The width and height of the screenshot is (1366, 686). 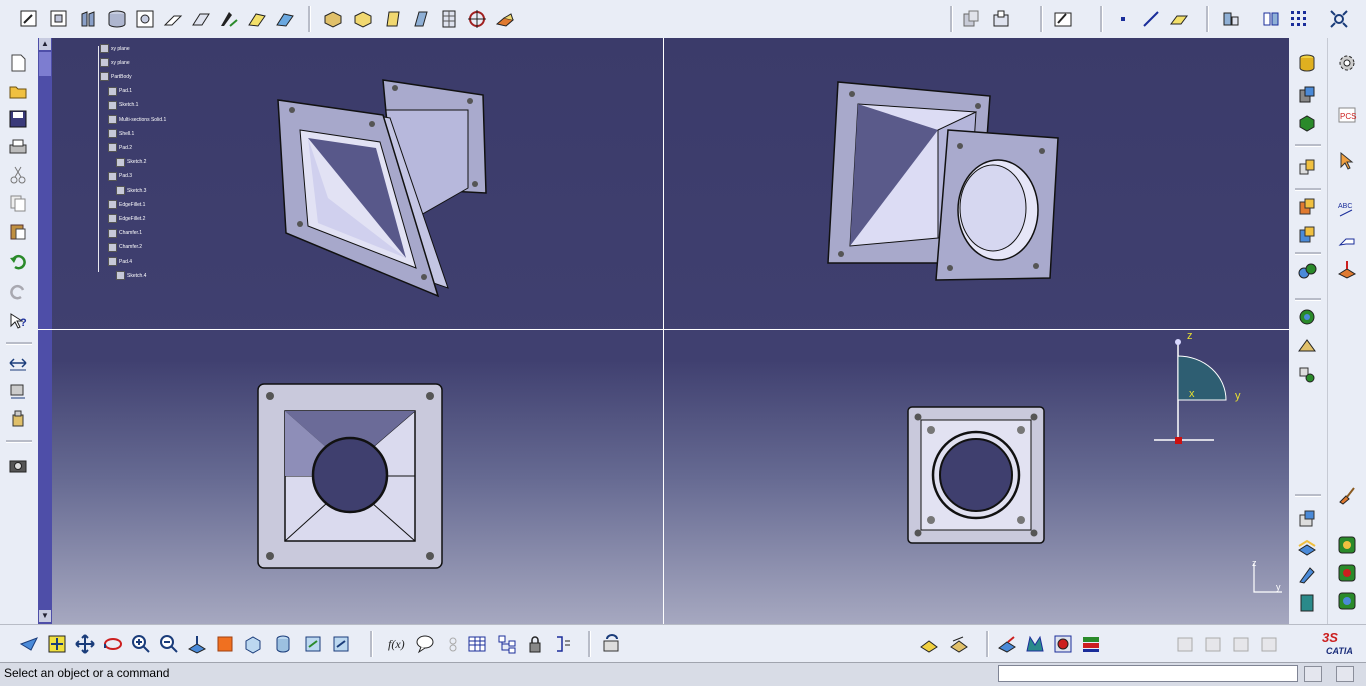 I want to click on surface-icon, so click(x=1307, y=547).